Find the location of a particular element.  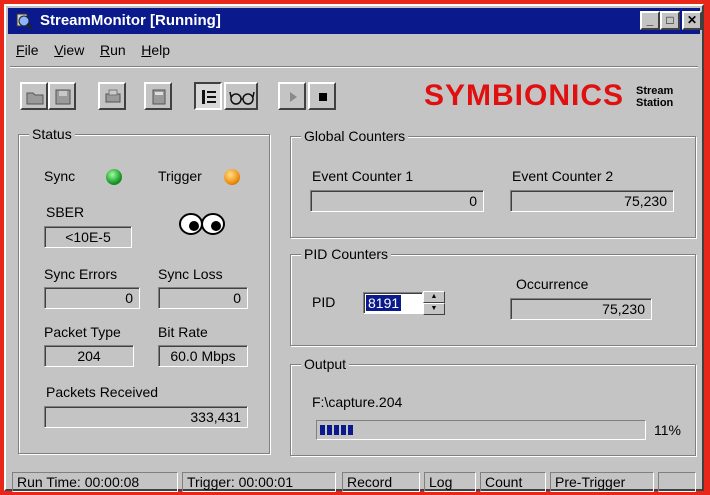

sync-indicator-icon is located at coordinates (114, 177).